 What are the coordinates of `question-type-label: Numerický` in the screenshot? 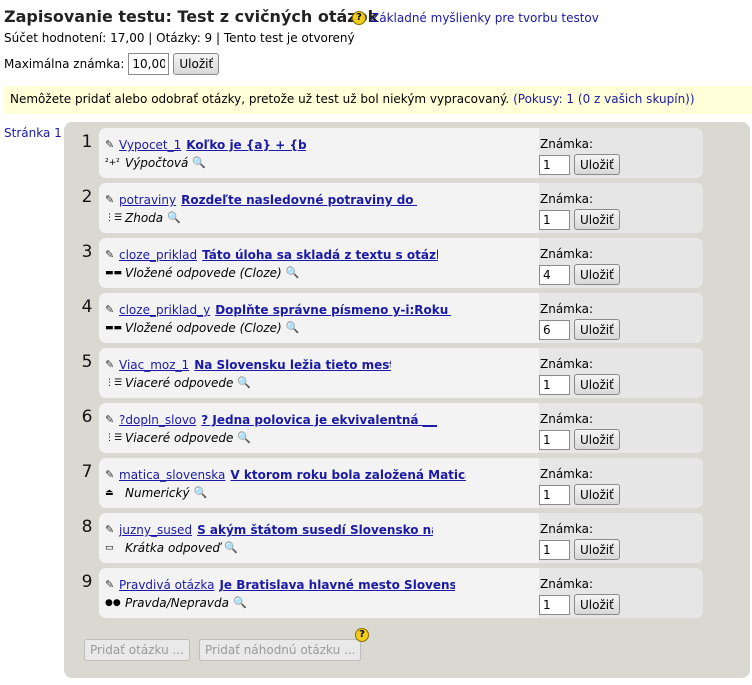 It's located at (157, 493).